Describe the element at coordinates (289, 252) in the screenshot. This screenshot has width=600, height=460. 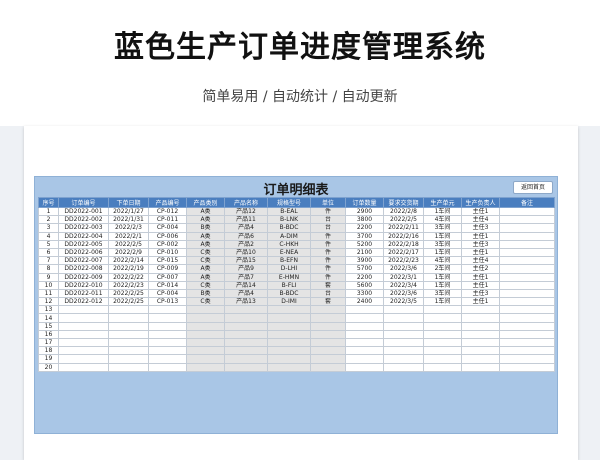
I see `cell-spec-model: E-NEA` at that location.